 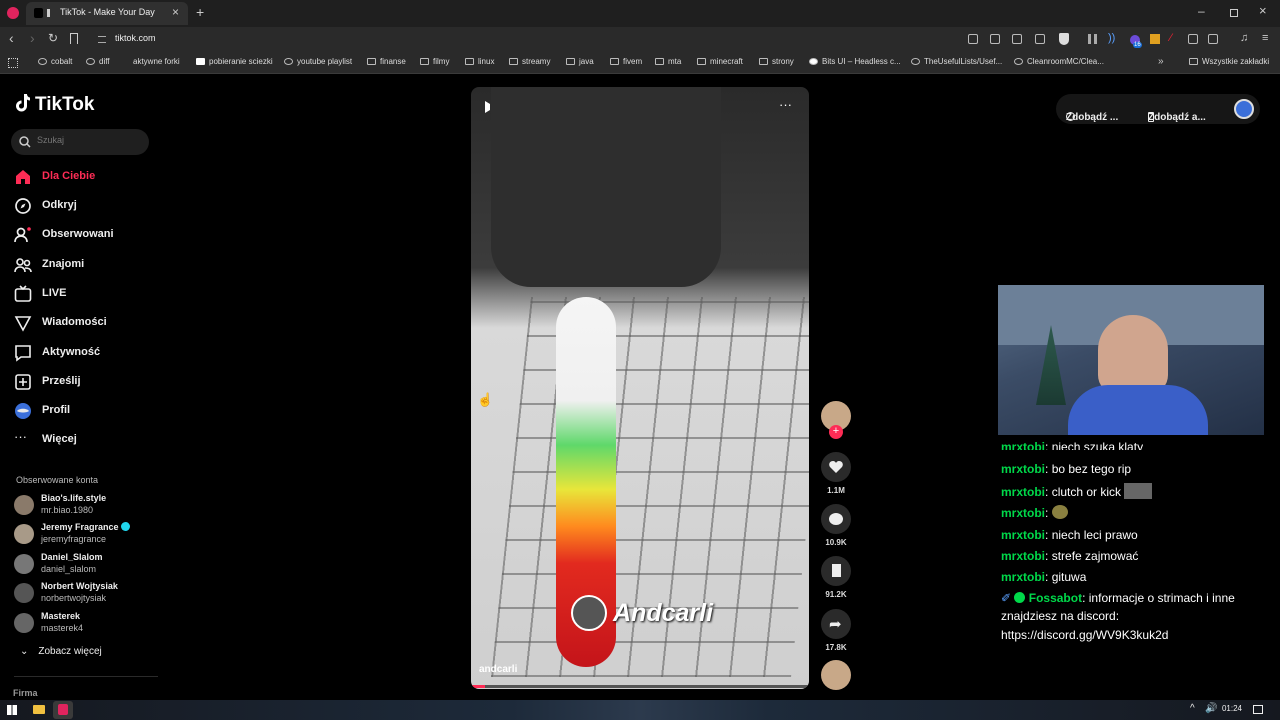 What do you see at coordinates (836, 630) in the screenshot?
I see `share-button: ➦ 17.8K` at bounding box center [836, 630].